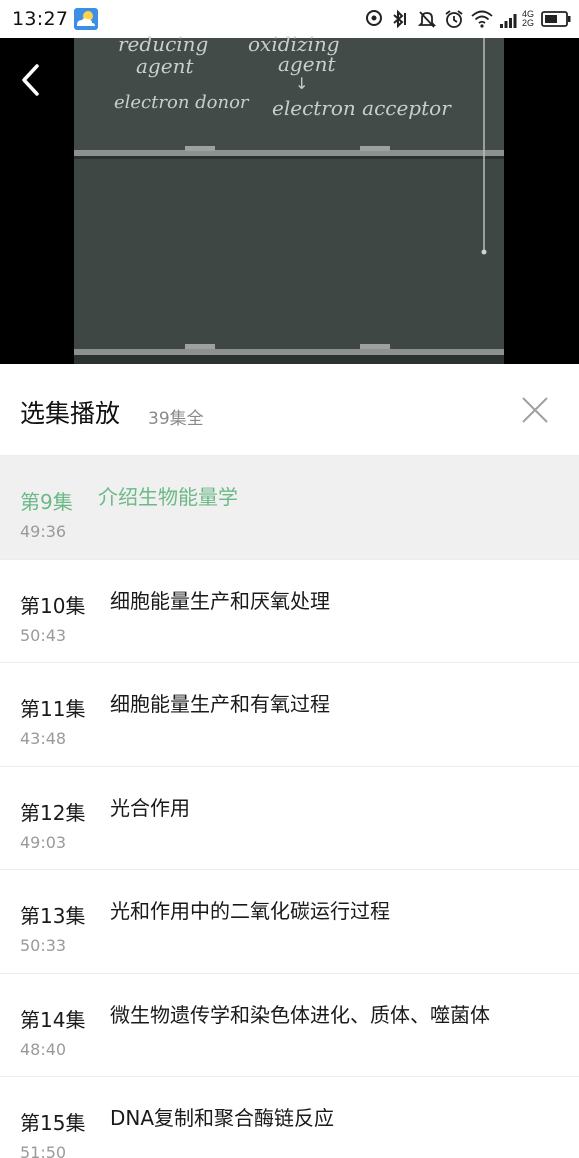  Describe the element at coordinates (43, 1049) in the screenshot. I see `episode-duration: 48:40` at that location.